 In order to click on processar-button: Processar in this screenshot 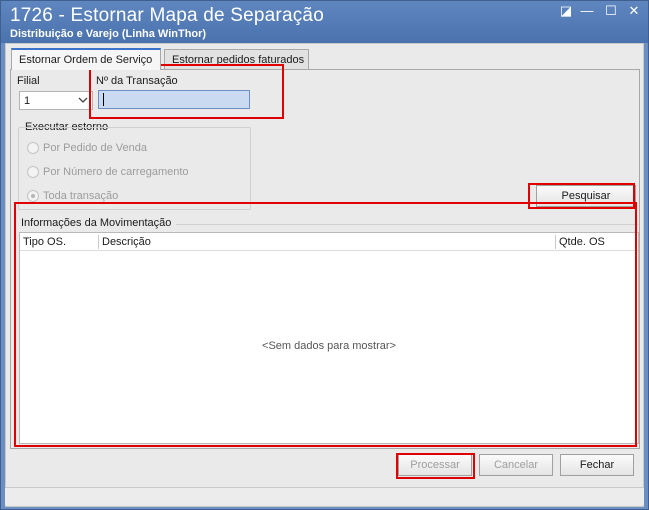, I will do `click(435, 465)`.